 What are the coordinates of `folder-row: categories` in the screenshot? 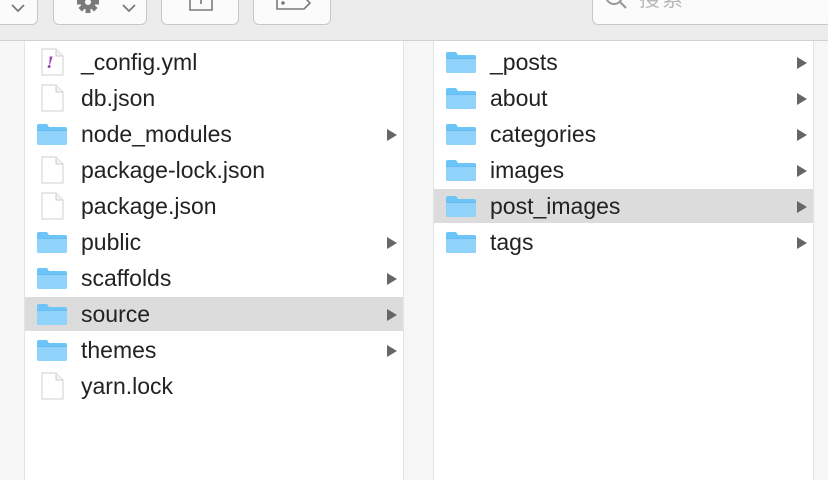 It's located at (623, 134).